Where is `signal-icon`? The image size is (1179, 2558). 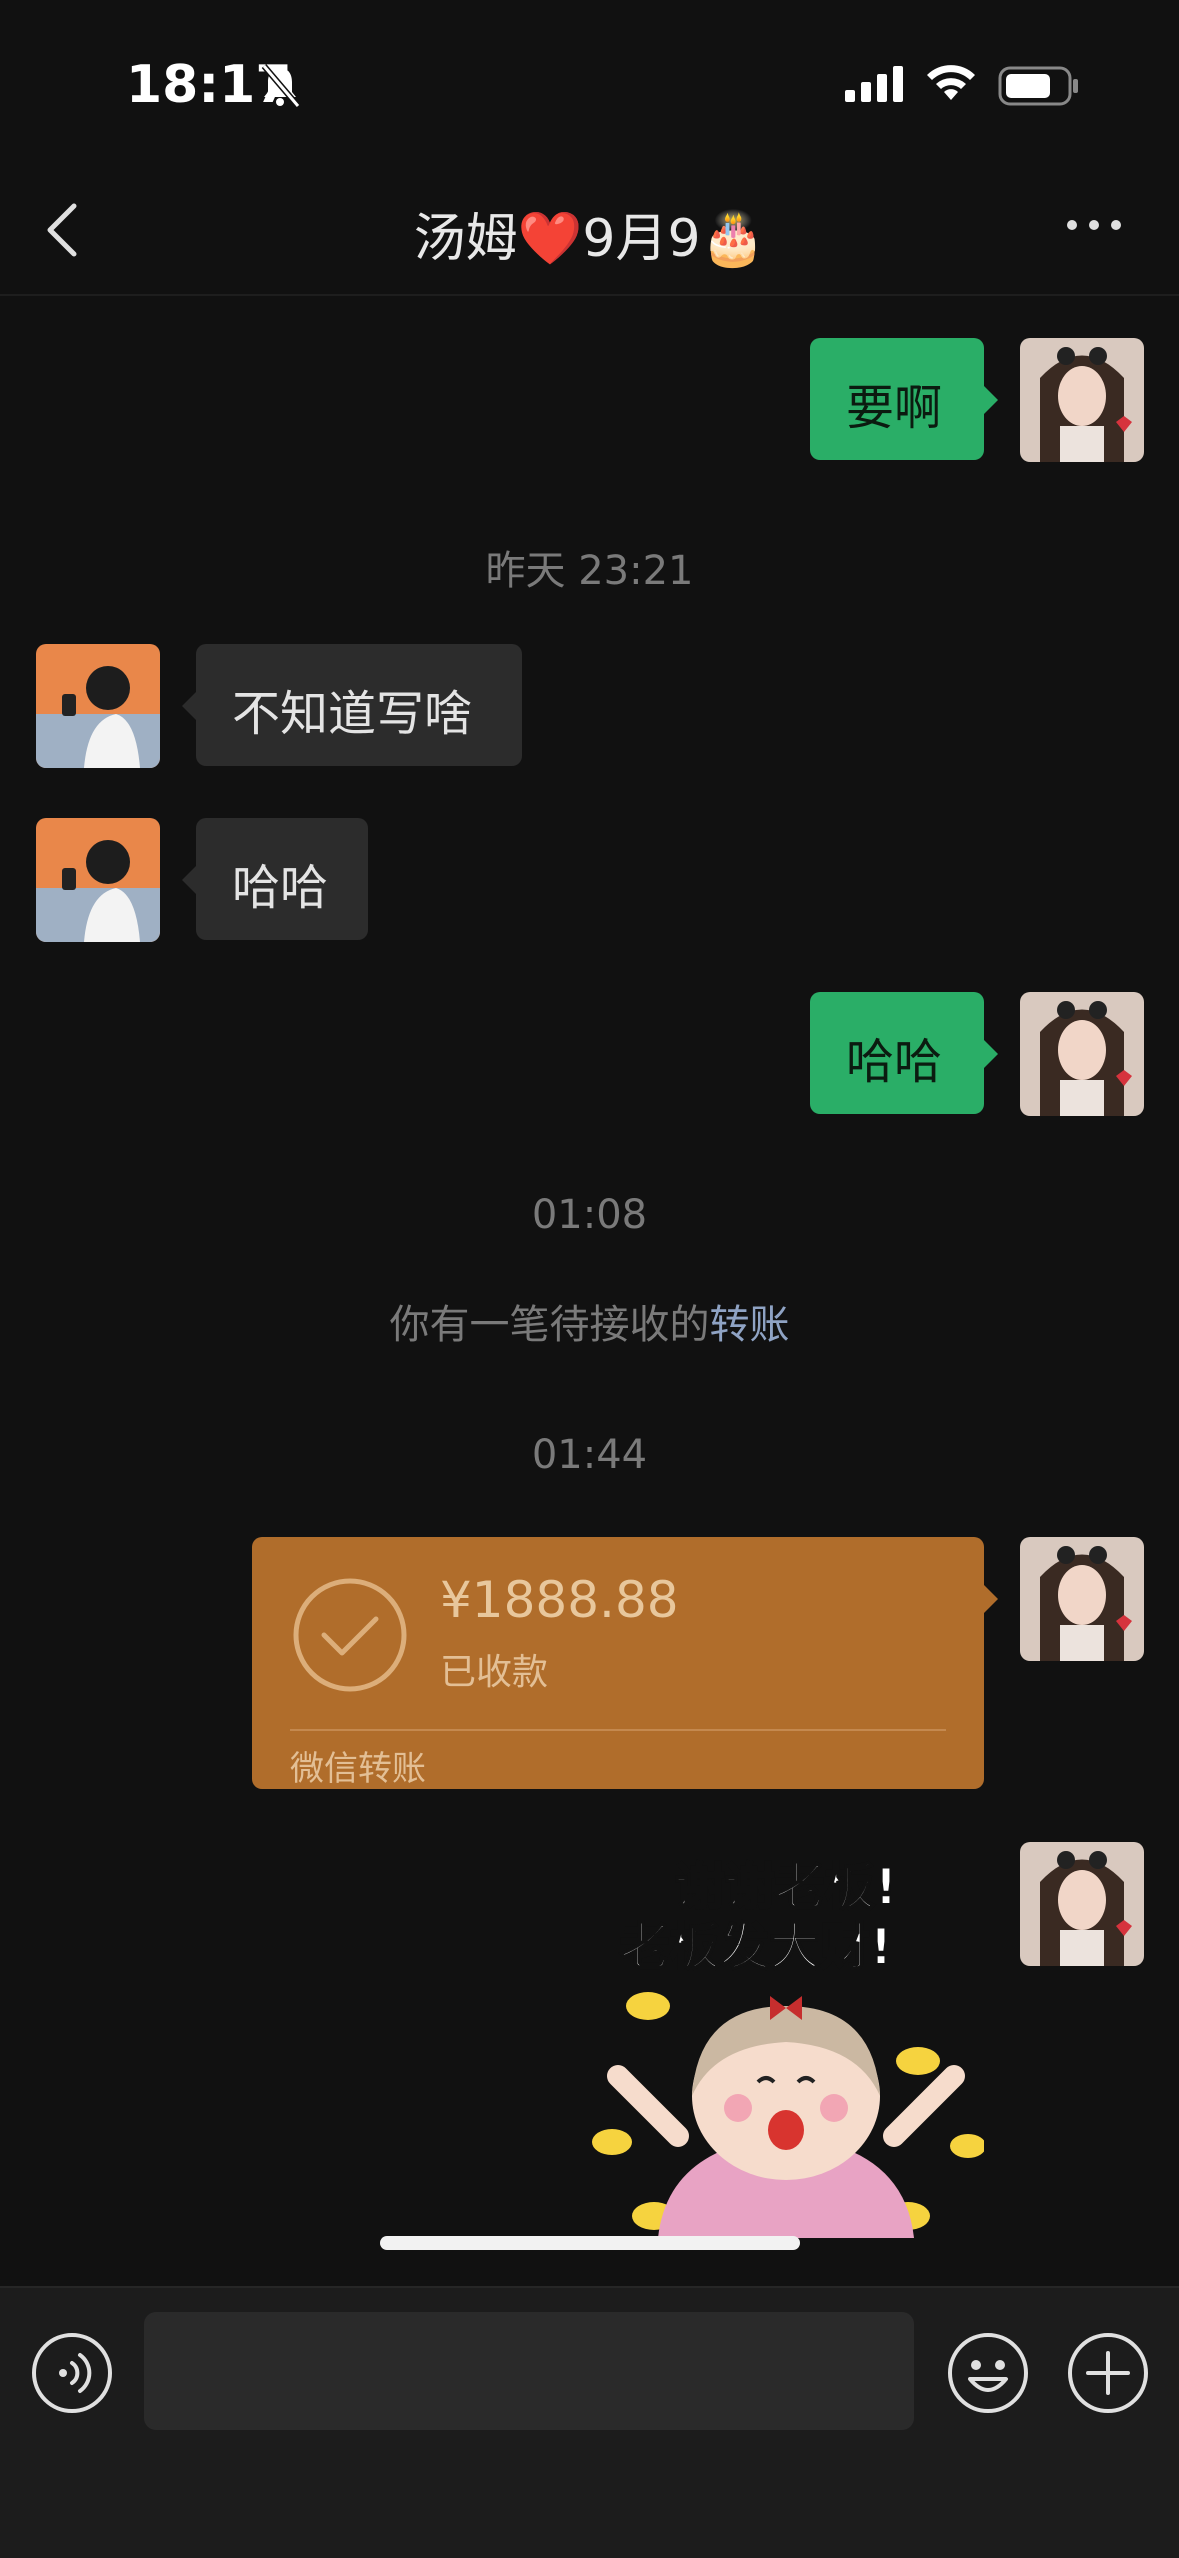
signal-icon is located at coordinates (874, 84).